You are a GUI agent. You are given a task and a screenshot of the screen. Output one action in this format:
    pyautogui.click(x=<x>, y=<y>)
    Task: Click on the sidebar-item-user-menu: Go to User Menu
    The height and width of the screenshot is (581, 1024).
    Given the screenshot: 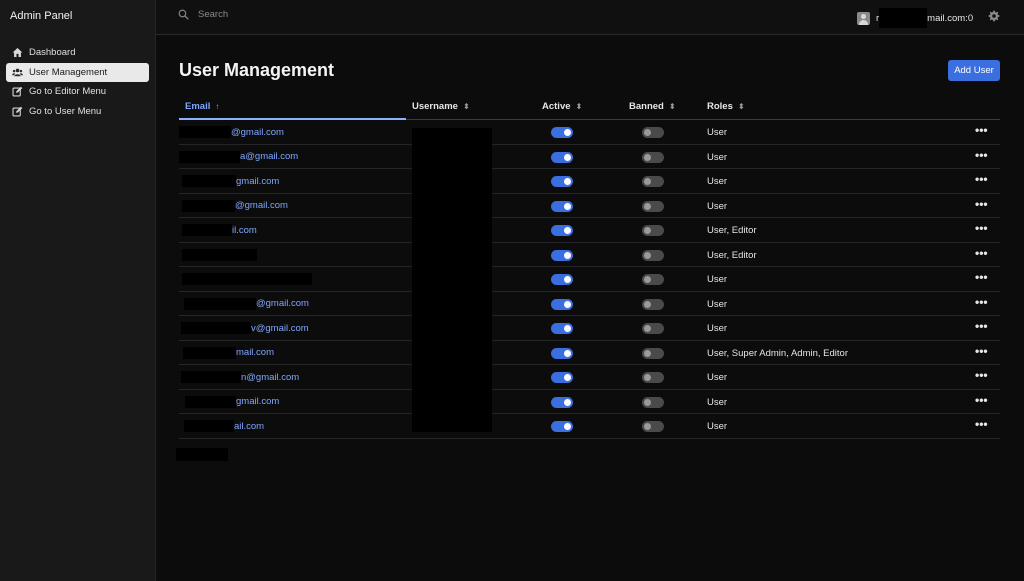 What is the action you would take?
    pyautogui.click(x=77, y=111)
    